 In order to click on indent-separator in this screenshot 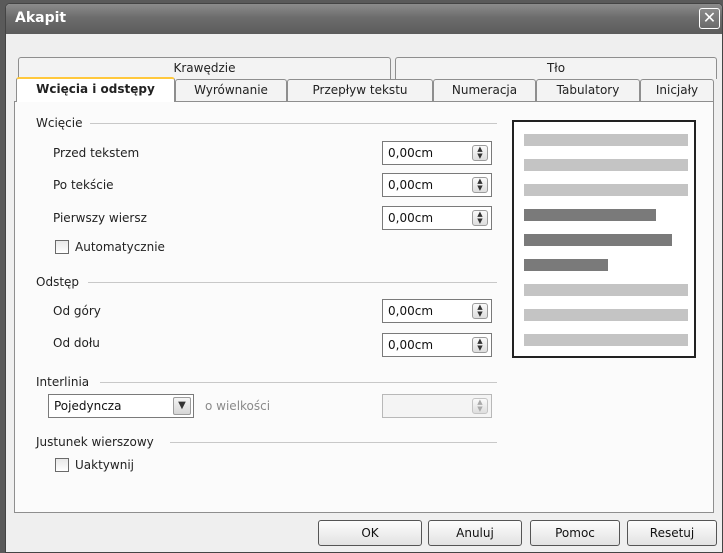, I will do `click(293, 123)`.